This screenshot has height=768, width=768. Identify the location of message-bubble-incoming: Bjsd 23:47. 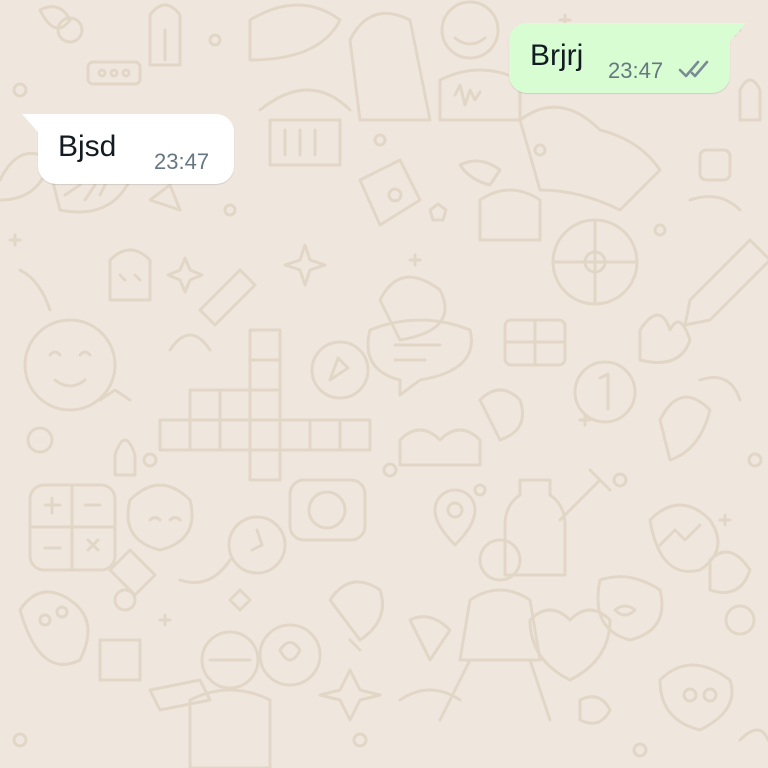
(128, 149).